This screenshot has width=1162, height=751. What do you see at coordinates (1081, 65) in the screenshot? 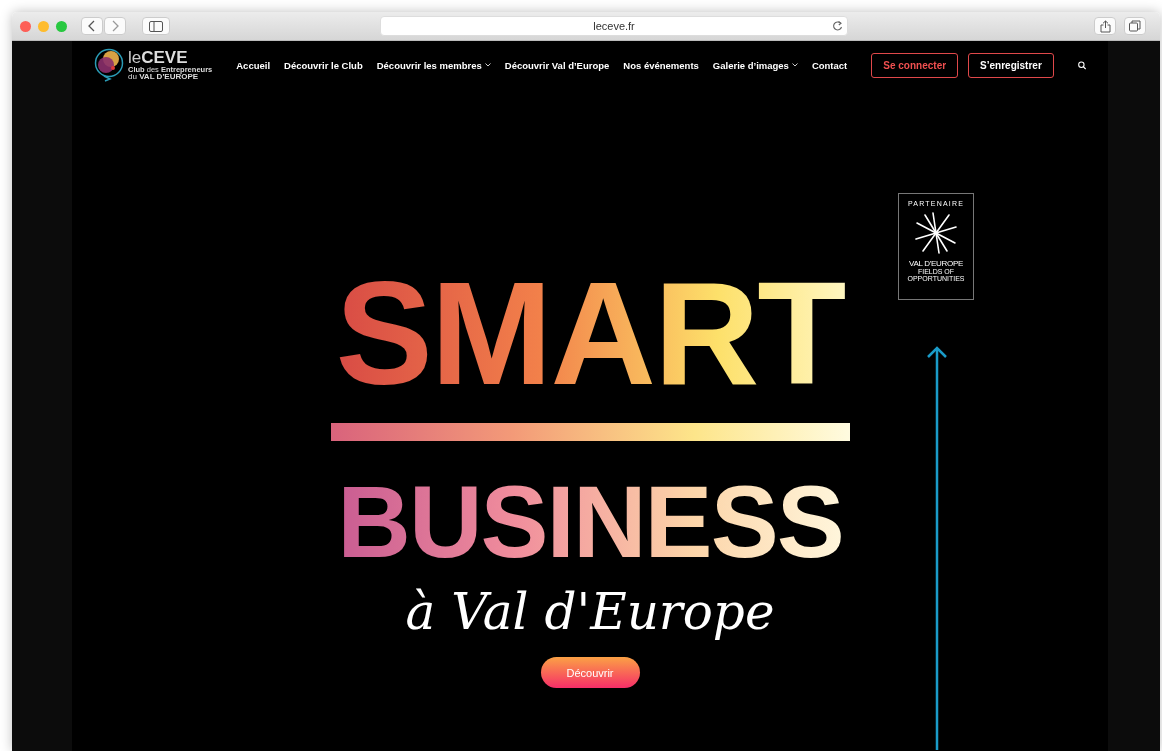
I see `search-icon` at bounding box center [1081, 65].